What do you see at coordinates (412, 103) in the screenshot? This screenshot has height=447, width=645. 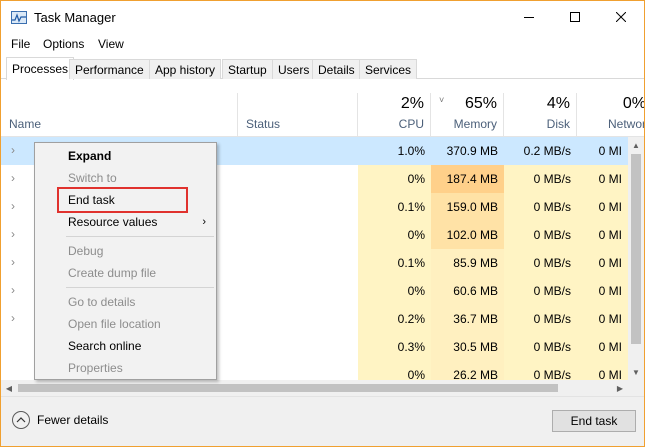 I see `cpu-total-percent: 2%` at bounding box center [412, 103].